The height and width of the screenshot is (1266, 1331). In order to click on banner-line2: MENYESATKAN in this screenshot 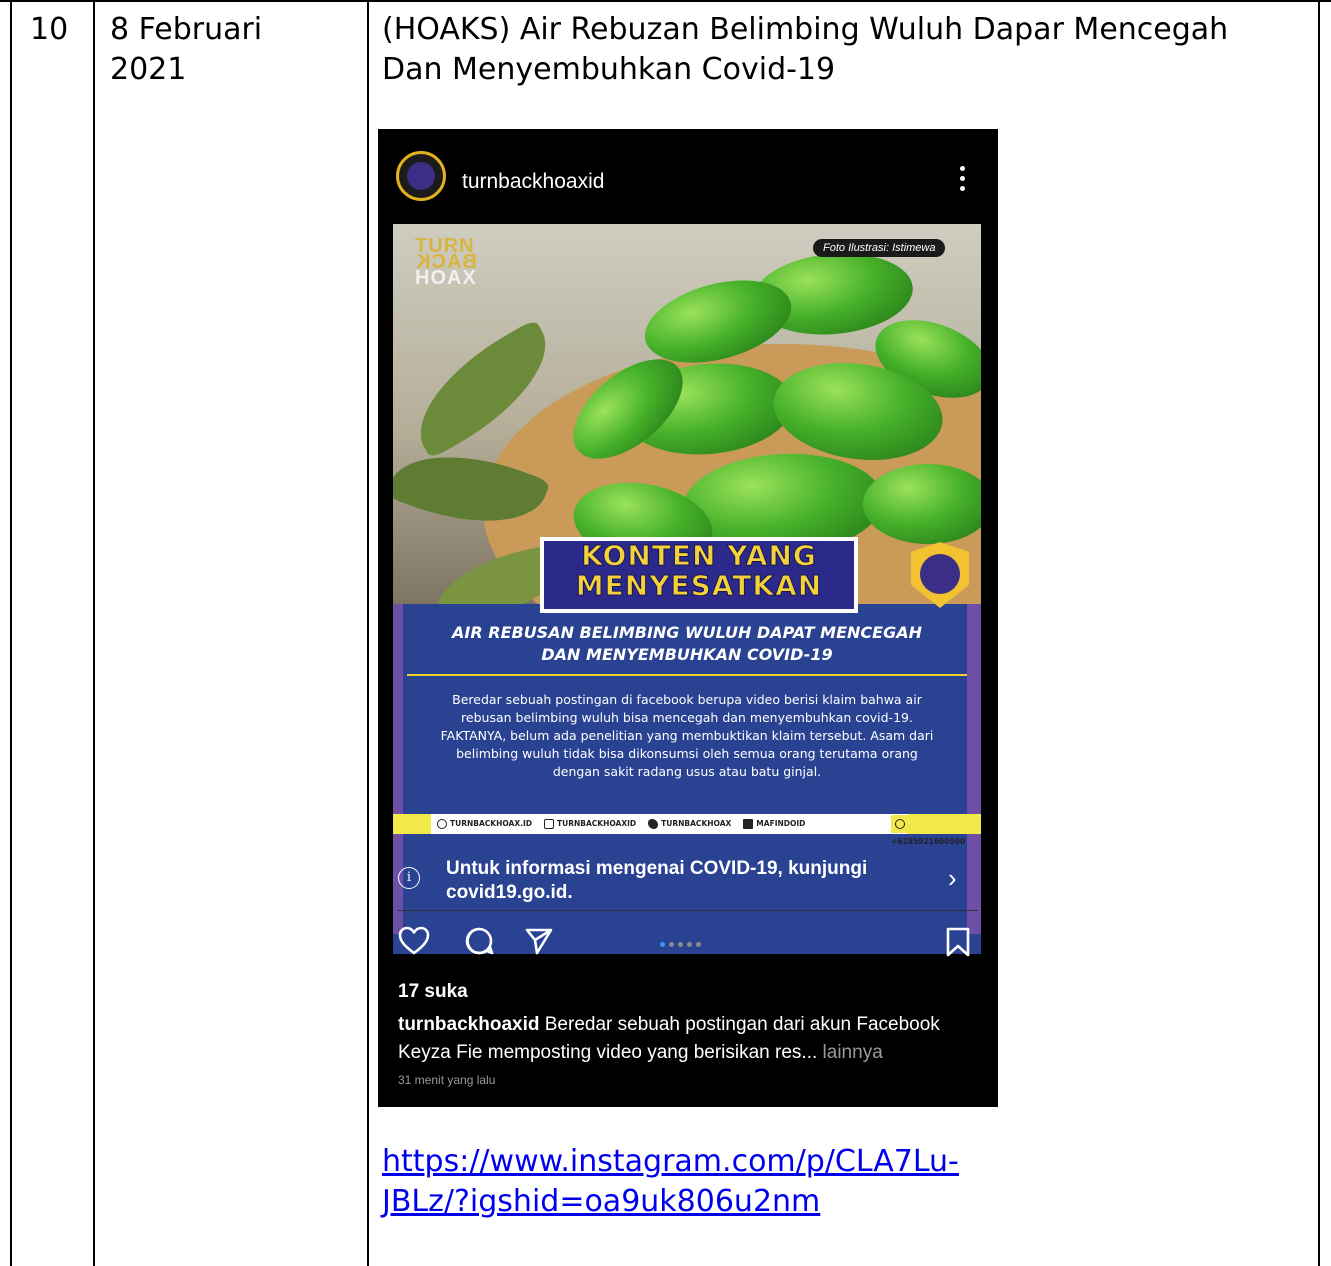, I will do `click(699, 585)`.